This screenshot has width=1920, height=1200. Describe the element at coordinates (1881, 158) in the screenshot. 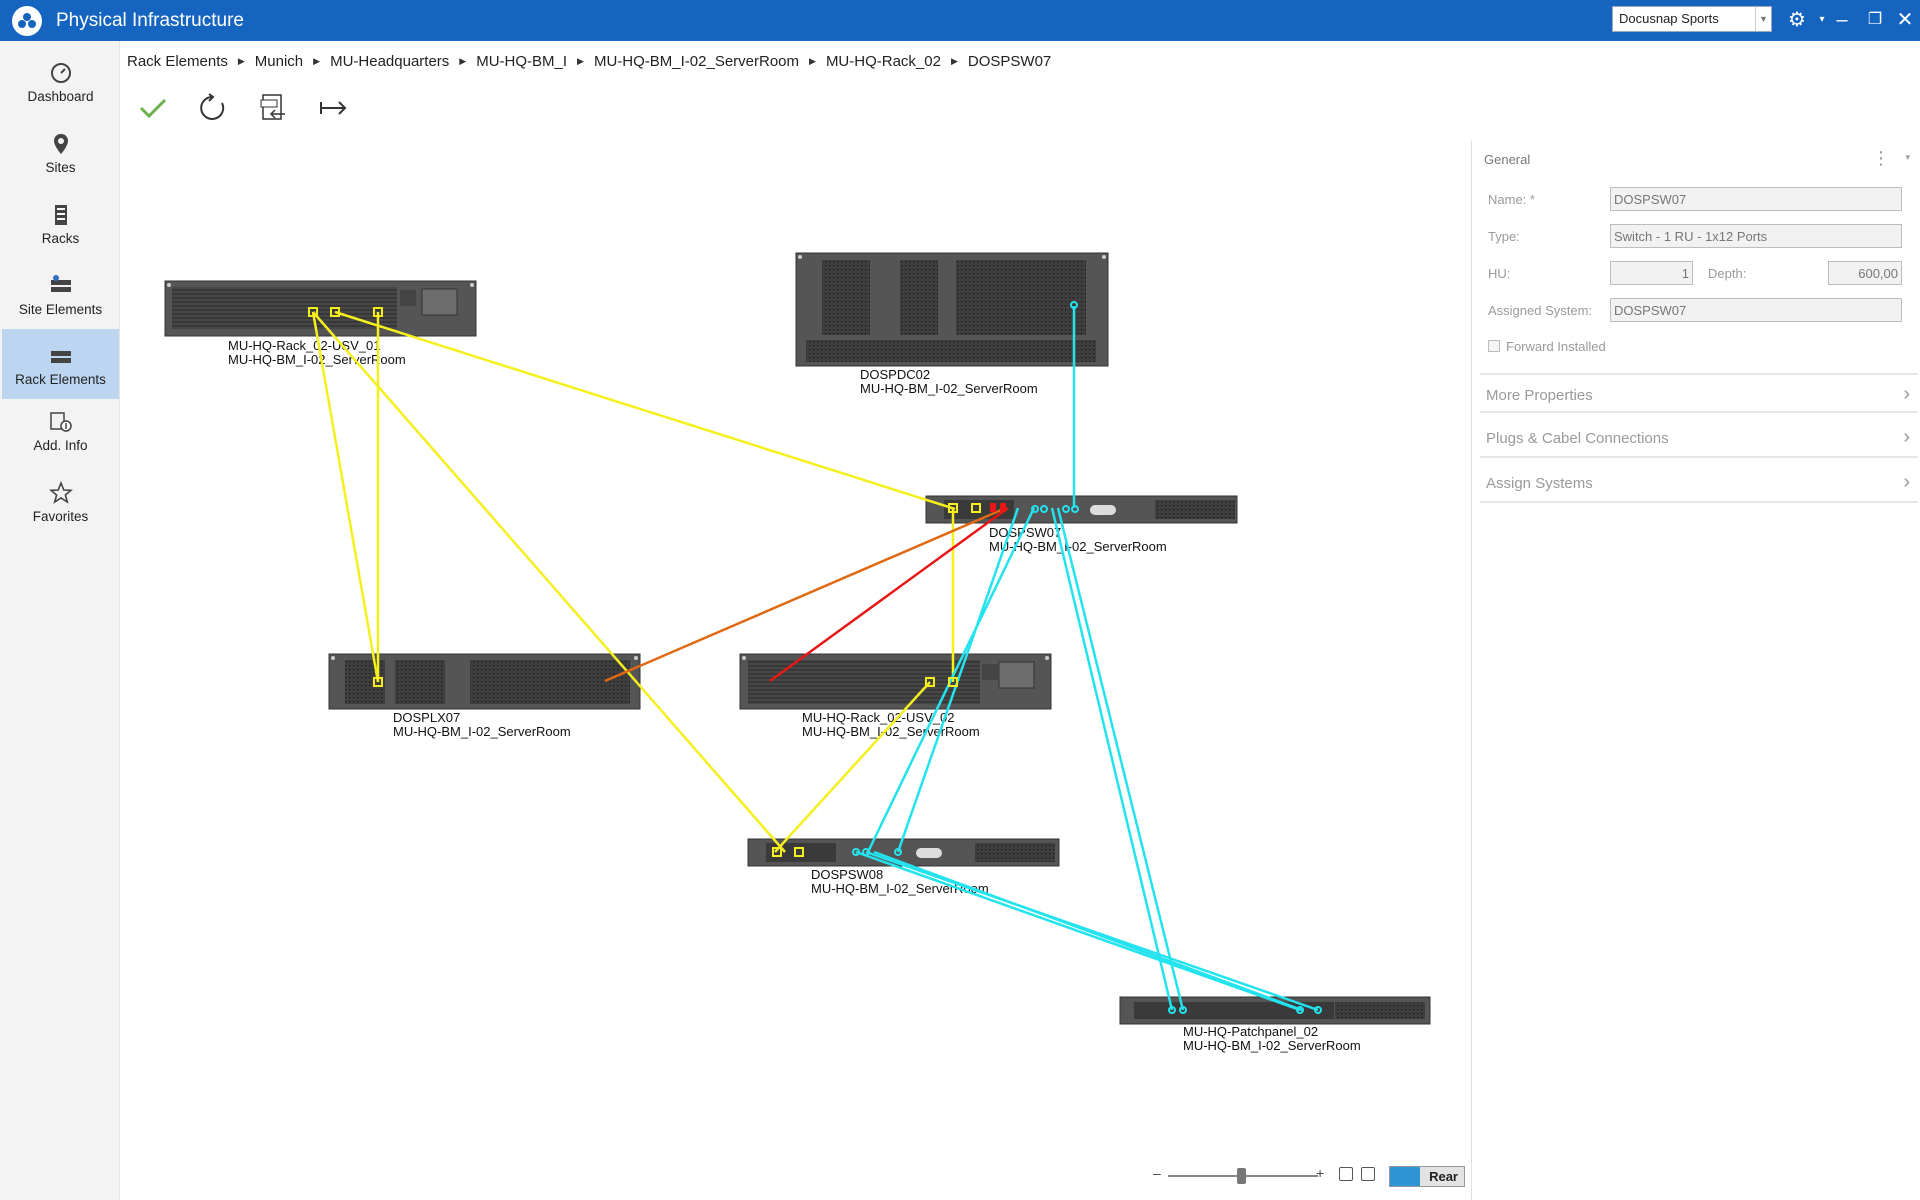

I see `more-options-icon: ⋮` at that location.